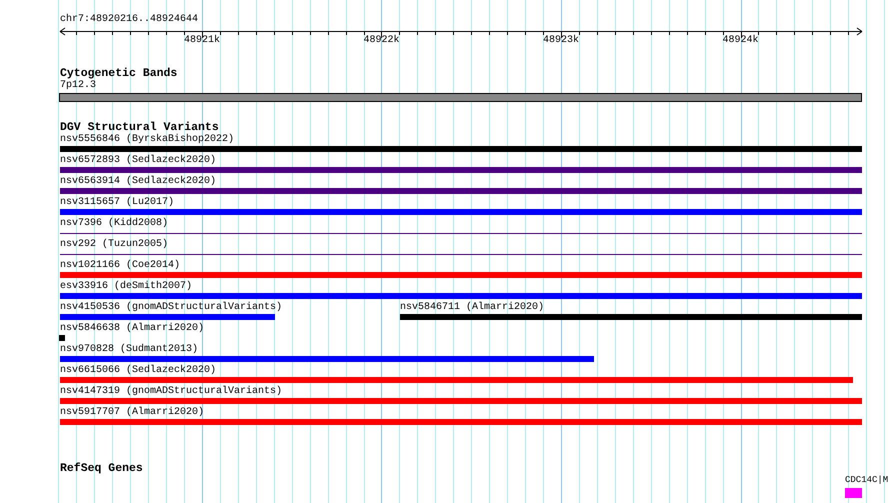 Image resolution: width=890 pixels, height=503 pixels. I want to click on tick-label: 48924k, so click(740, 41).